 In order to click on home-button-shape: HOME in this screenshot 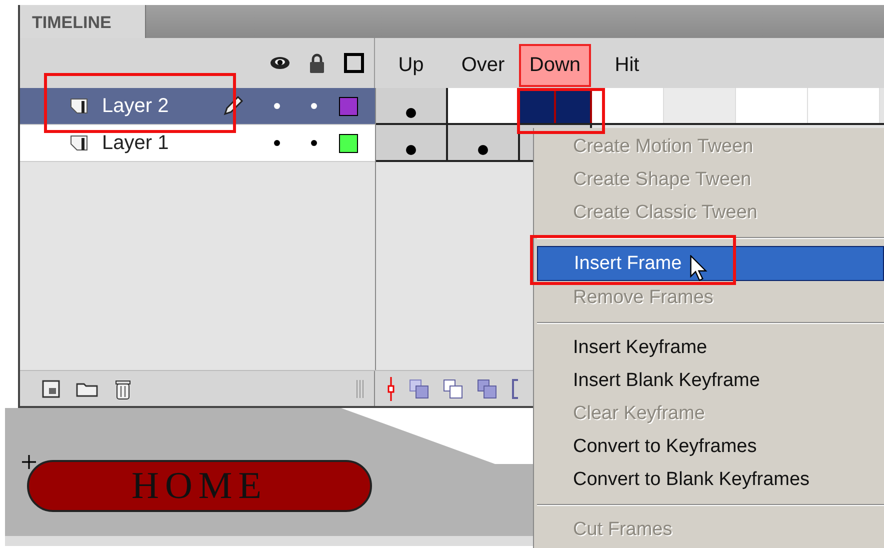, I will do `click(199, 486)`.